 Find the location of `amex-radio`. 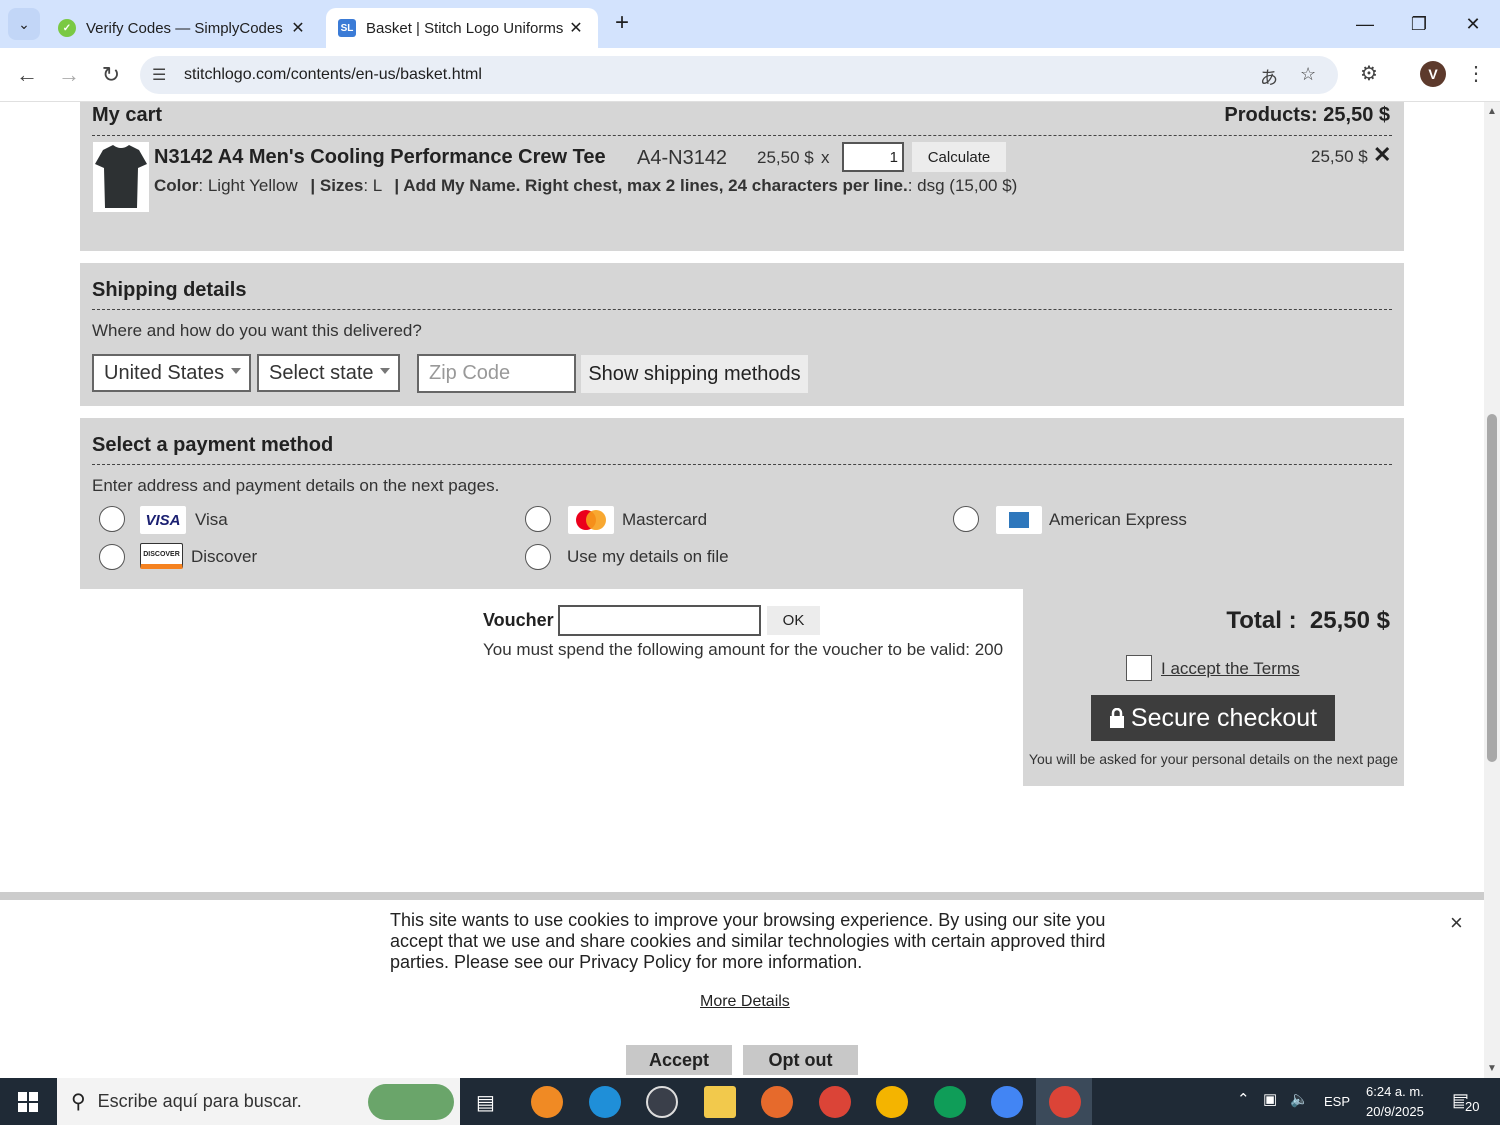

amex-radio is located at coordinates (966, 519).